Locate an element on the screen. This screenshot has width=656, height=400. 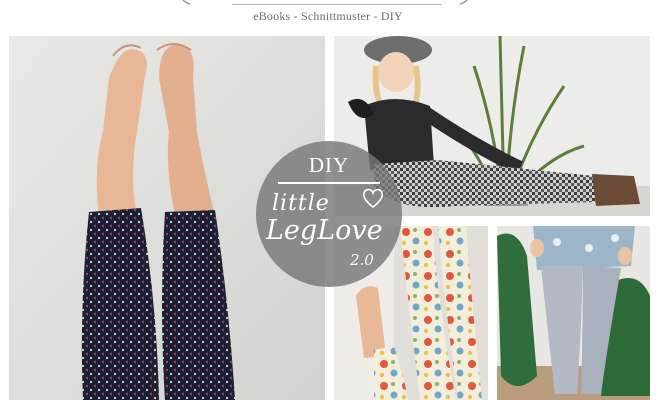
site-tagline: eBooks - Schnittmuster - DIY is located at coordinates (328, 16).